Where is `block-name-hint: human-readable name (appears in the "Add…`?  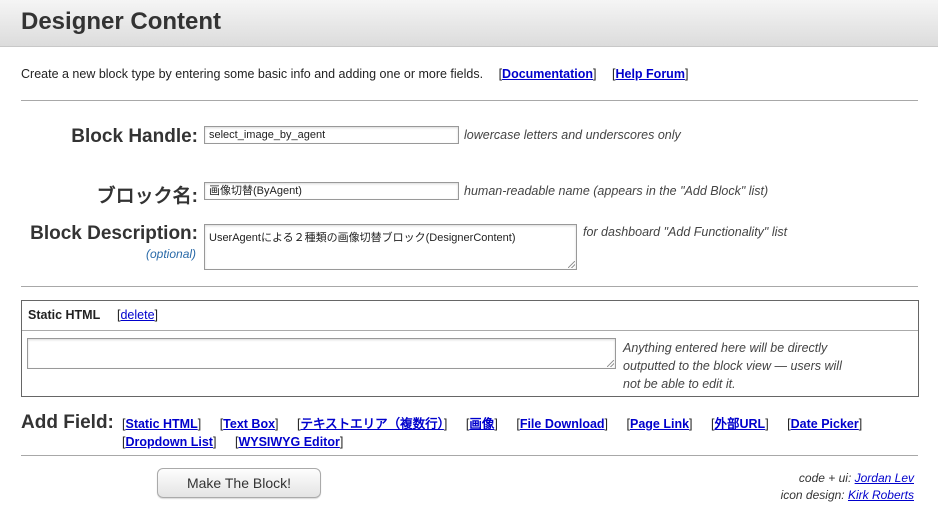 block-name-hint: human-readable name (appears in the "Add… is located at coordinates (616, 191).